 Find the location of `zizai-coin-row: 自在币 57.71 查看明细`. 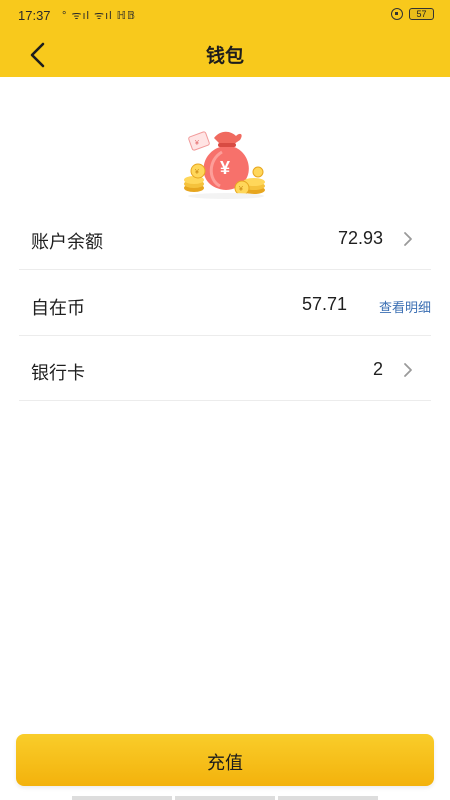

zizai-coin-row: 自在币 57.71 查看明细 is located at coordinates (225, 303).